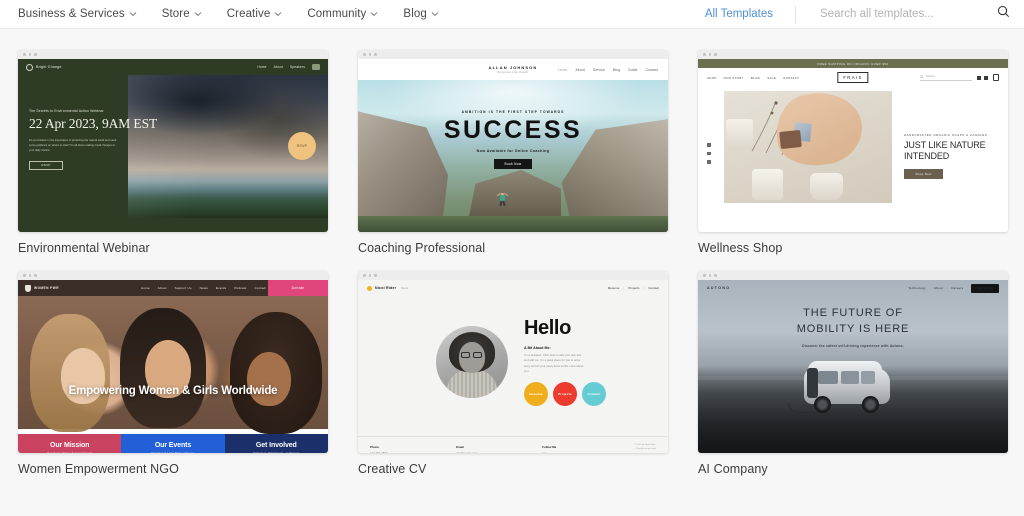  I want to click on template-caption: AI Company, so click(733, 469).